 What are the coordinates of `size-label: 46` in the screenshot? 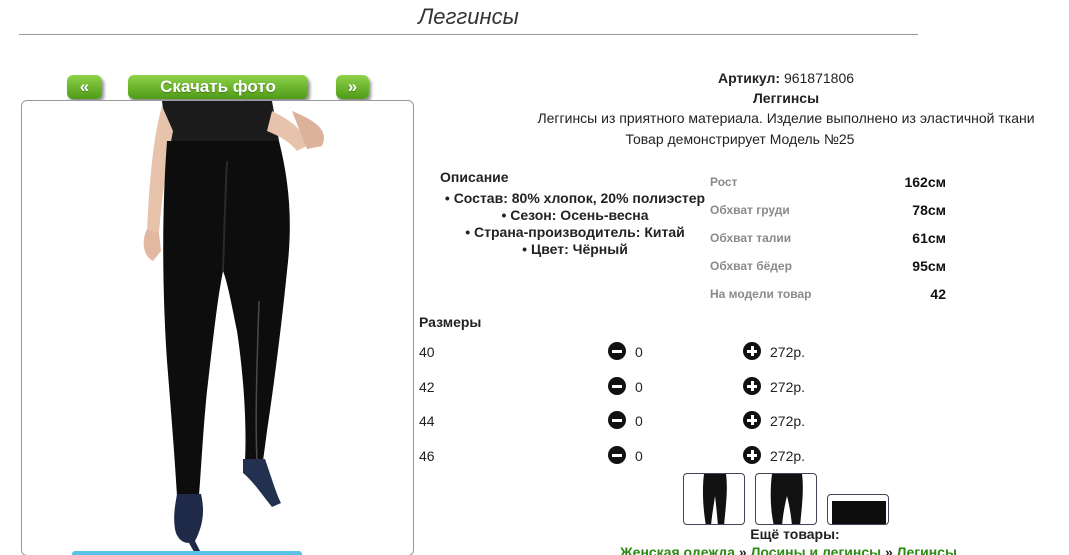 It's located at (427, 456).